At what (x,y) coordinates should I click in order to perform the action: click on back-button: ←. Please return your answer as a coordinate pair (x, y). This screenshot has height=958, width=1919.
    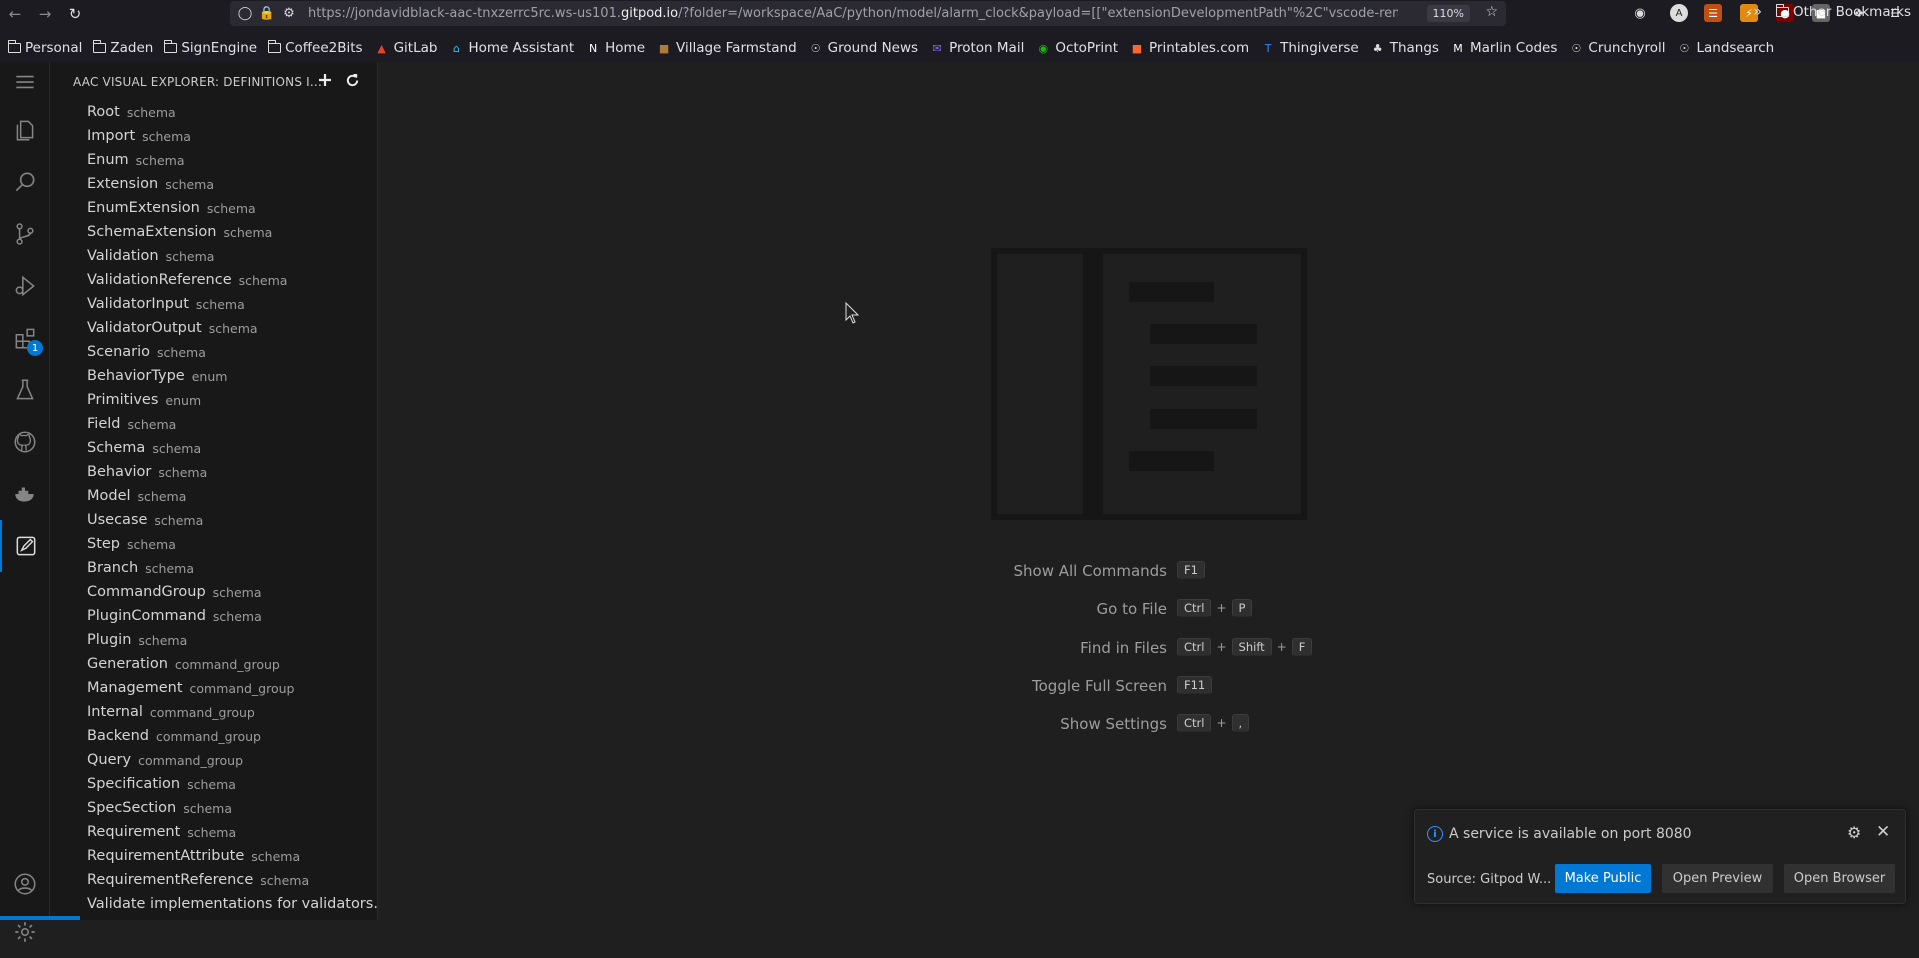
    Looking at the image, I should click on (15, 13).